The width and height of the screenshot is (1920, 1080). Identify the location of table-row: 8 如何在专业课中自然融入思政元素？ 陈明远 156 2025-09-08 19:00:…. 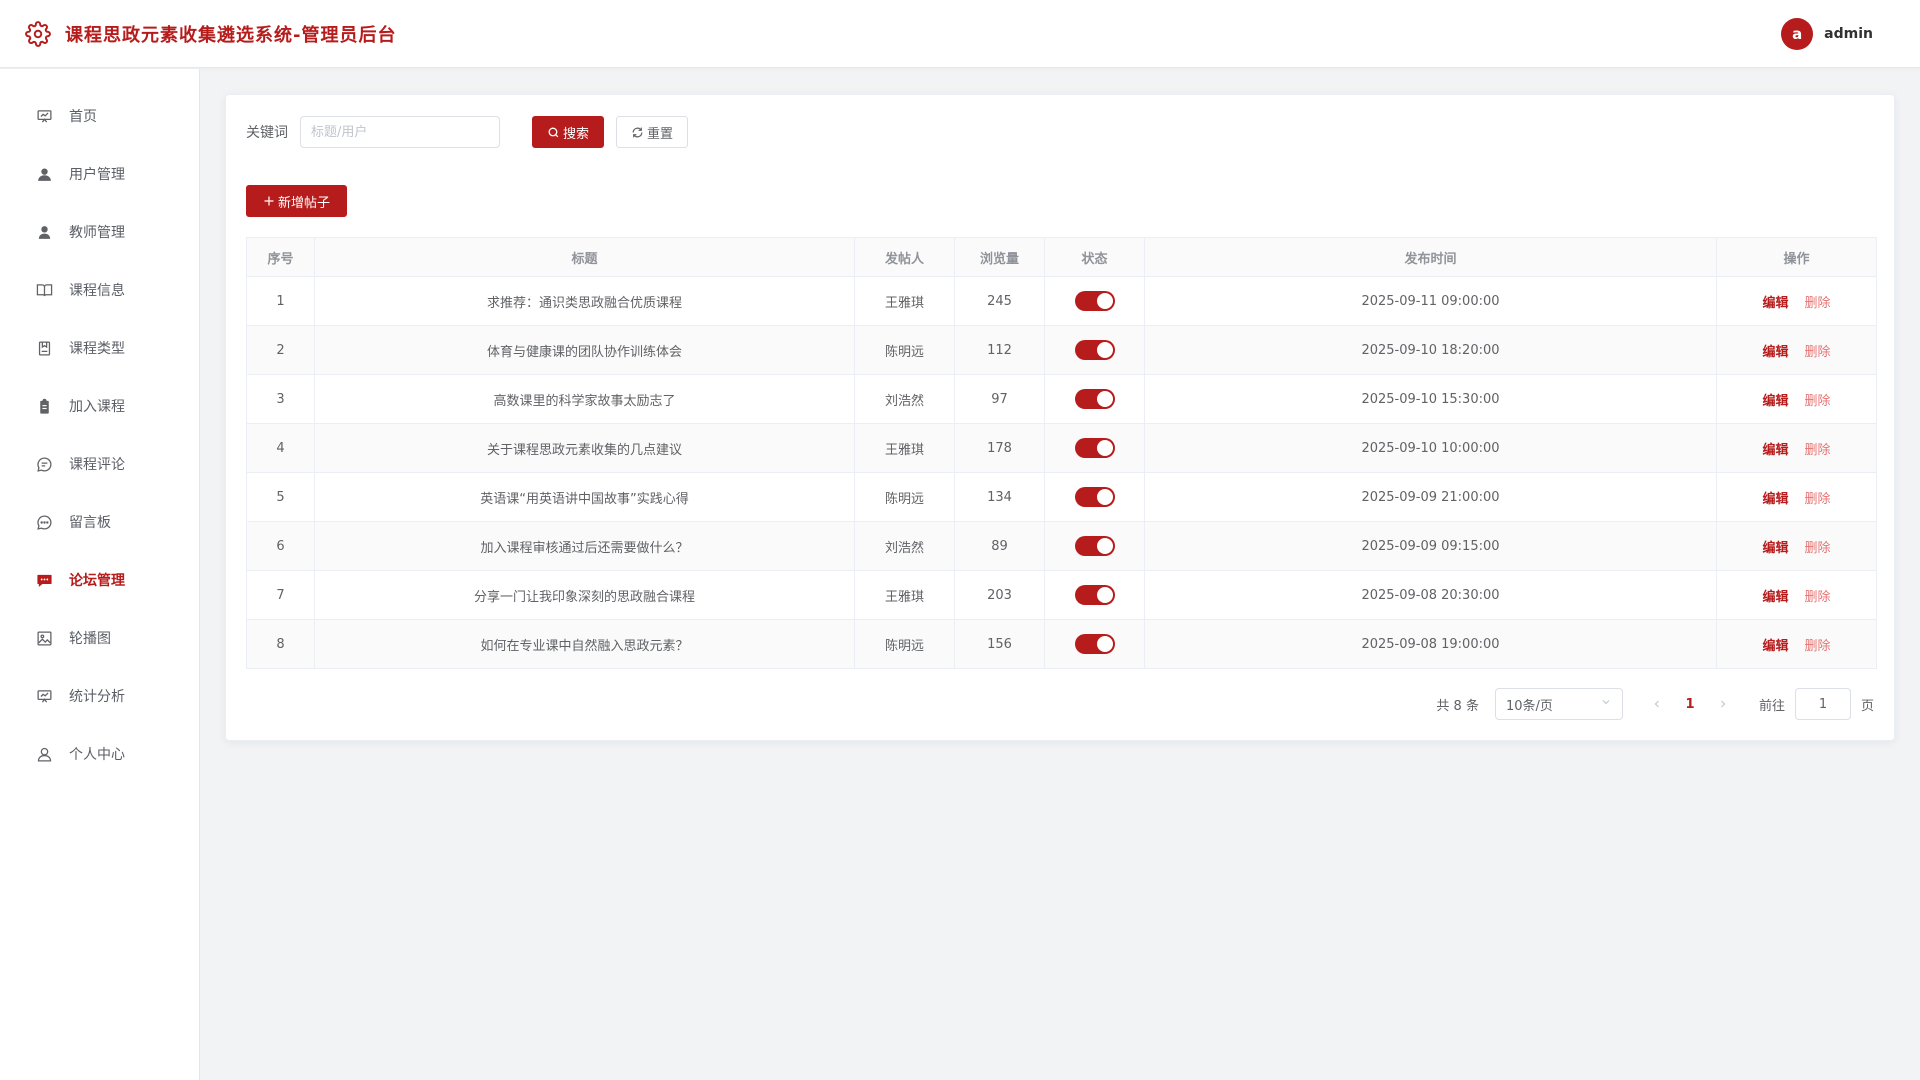
(1061, 644).